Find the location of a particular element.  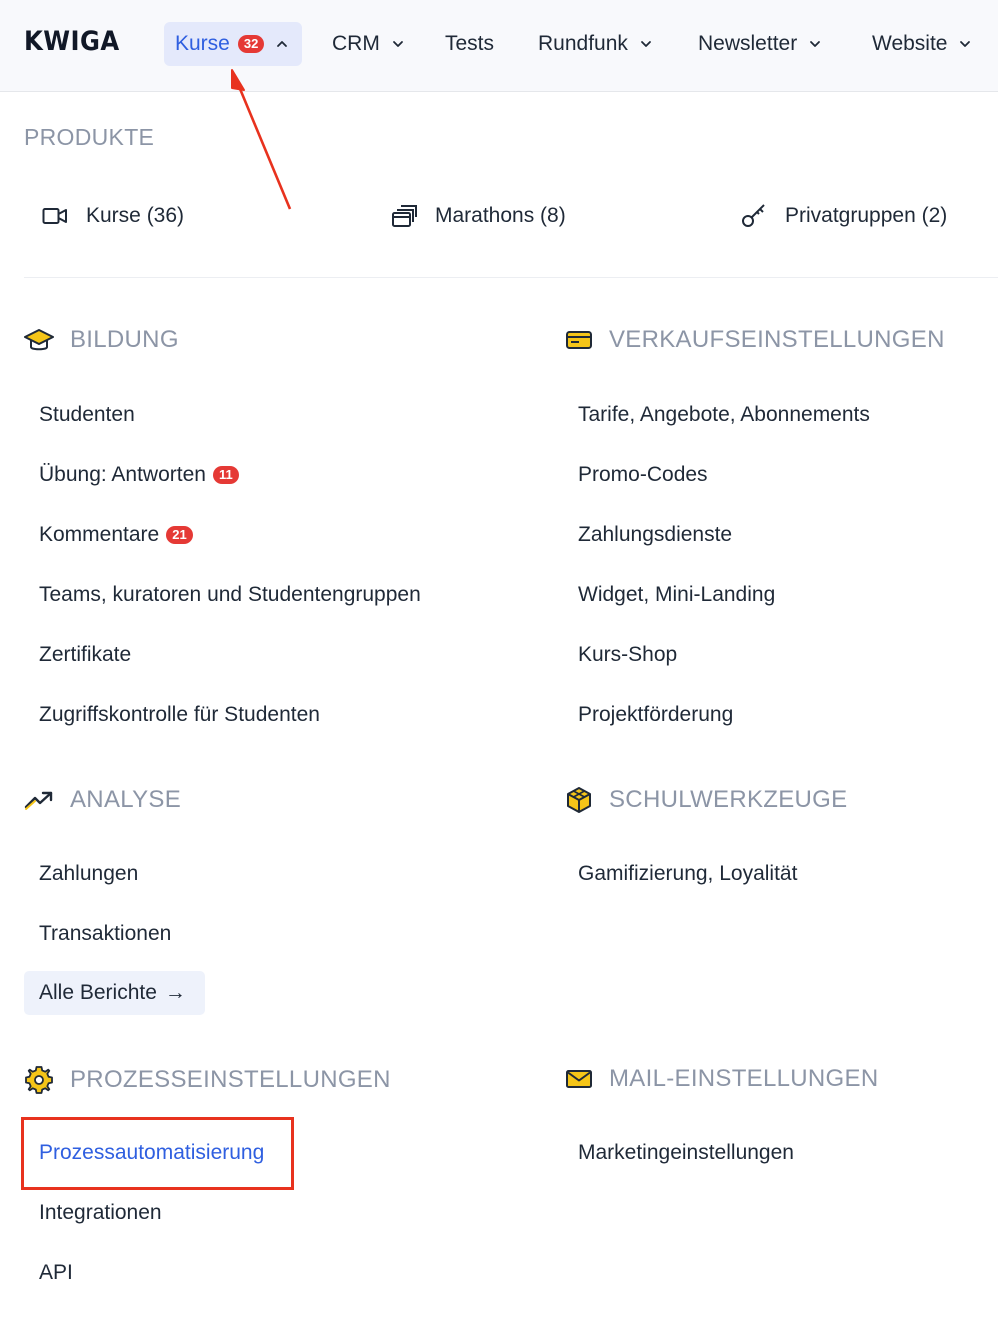

link-studenten: Studenten is located at coordinates (87, 415).